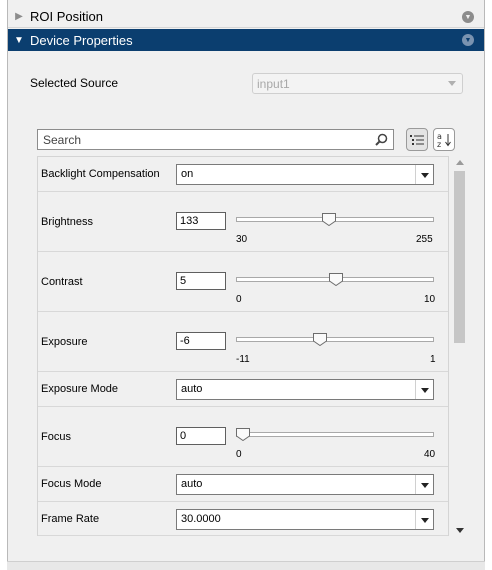  I want to click on brightness-input: 133, so click(201, 221).